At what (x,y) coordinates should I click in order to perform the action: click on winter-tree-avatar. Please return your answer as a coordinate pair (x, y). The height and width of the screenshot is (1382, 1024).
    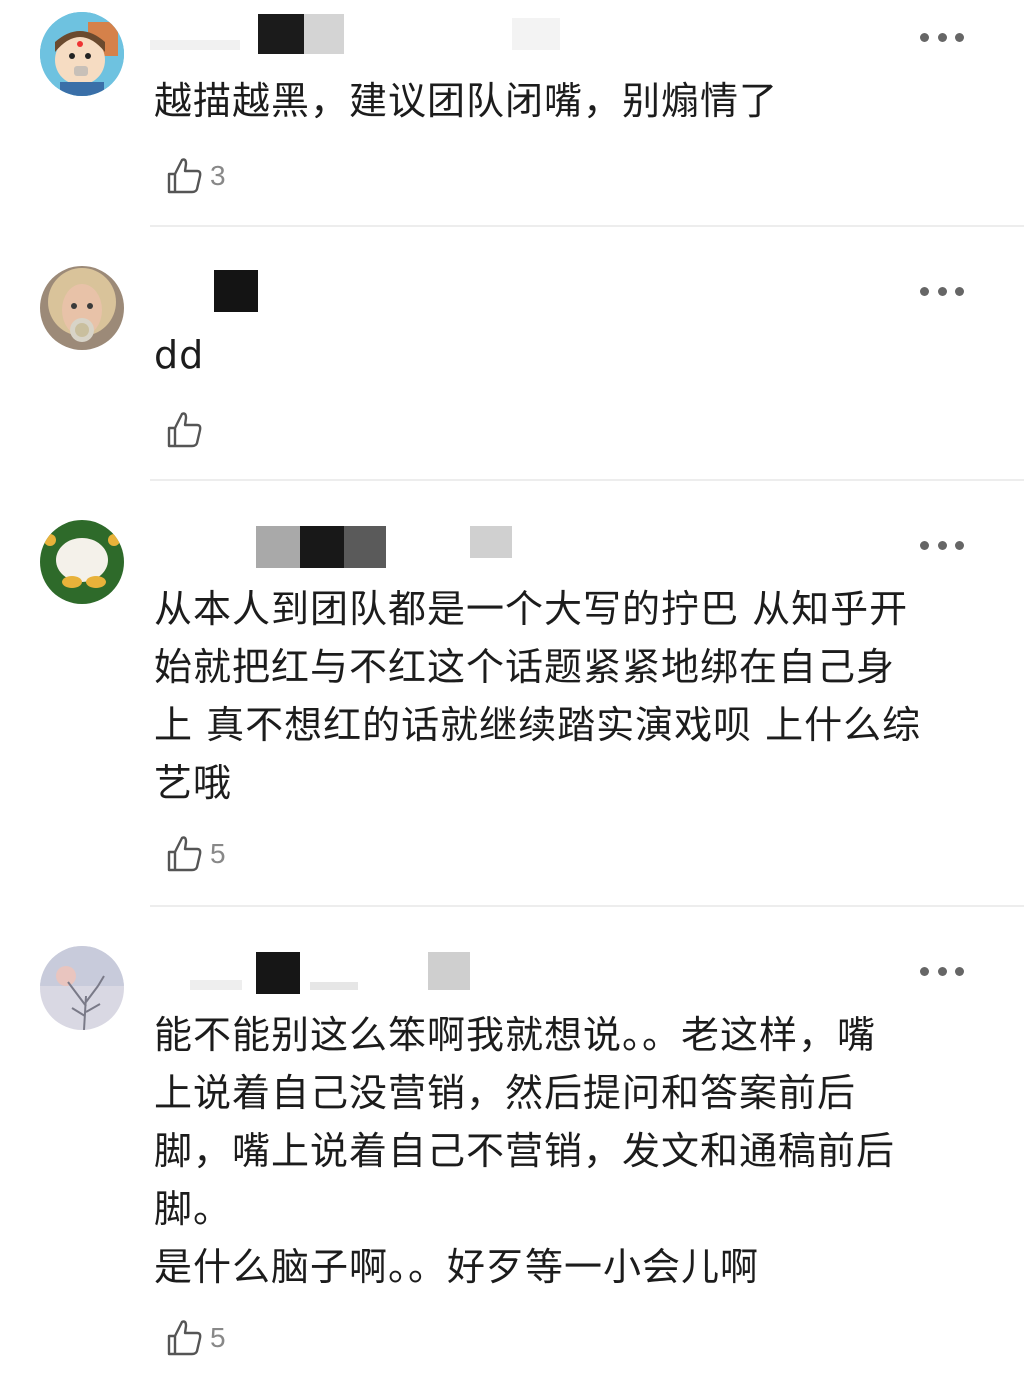
    Looking at the image, I should click on (82, 988).